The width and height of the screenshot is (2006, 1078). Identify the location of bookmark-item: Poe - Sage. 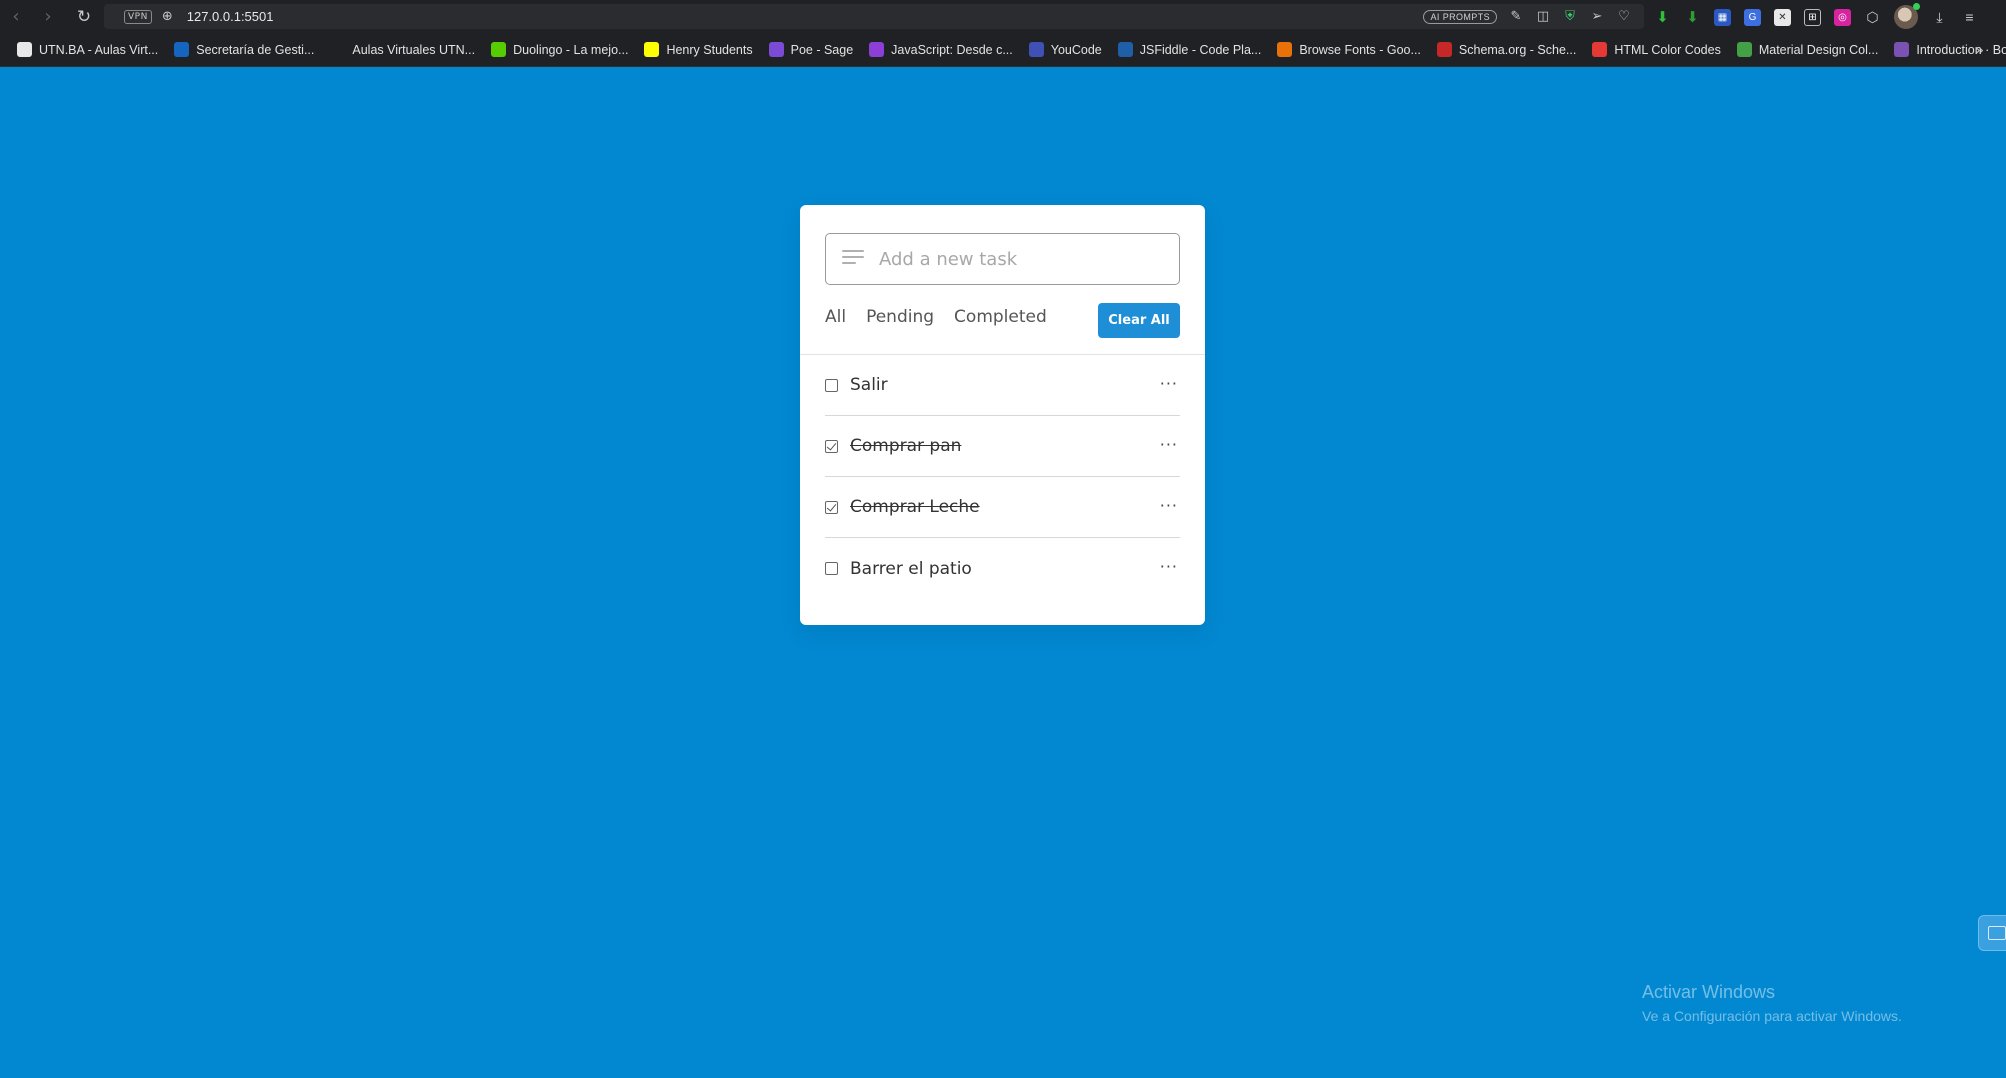
(811, 49).